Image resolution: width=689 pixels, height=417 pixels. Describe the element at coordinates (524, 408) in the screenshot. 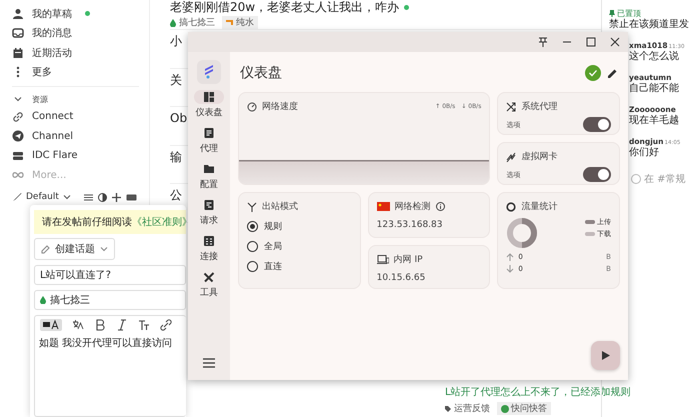

I see `topic-tag: 快问快答` at that location.